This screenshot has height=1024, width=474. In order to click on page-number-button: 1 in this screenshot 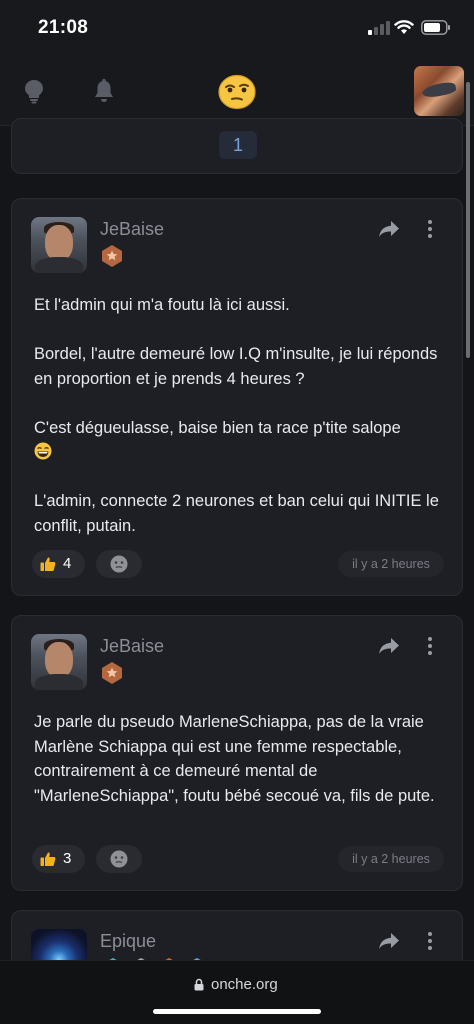, I will do `click(238, 145)`.